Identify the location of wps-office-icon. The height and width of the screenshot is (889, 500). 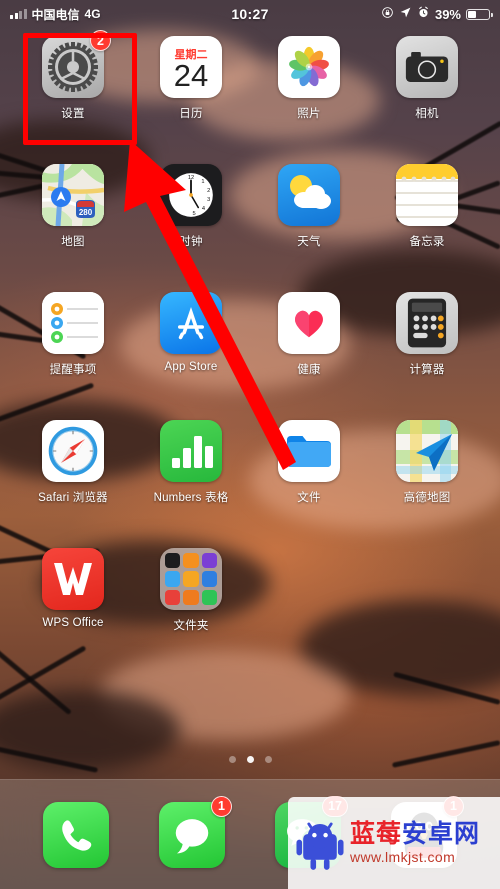
(73, 579).